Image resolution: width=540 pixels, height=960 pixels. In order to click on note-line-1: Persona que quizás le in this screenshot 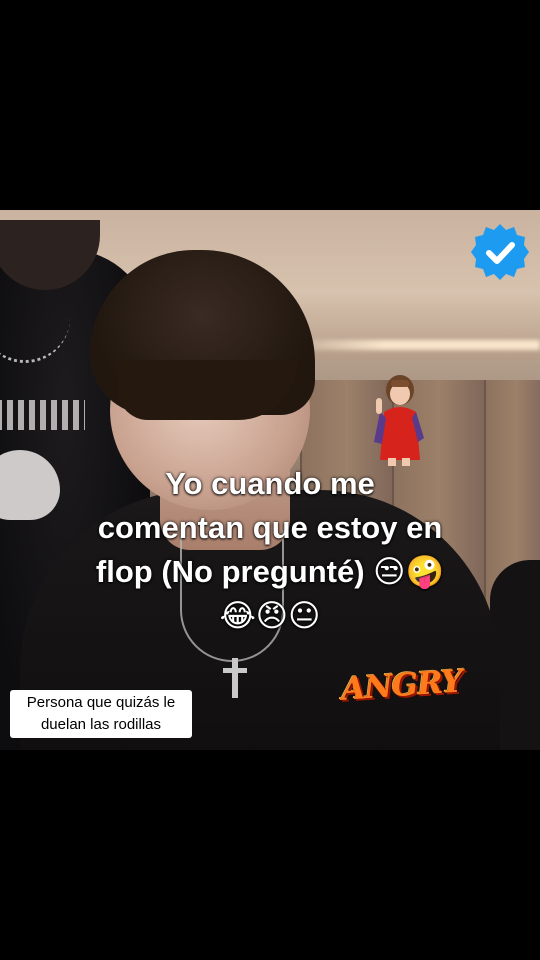, I will do `click(101, 702)`.